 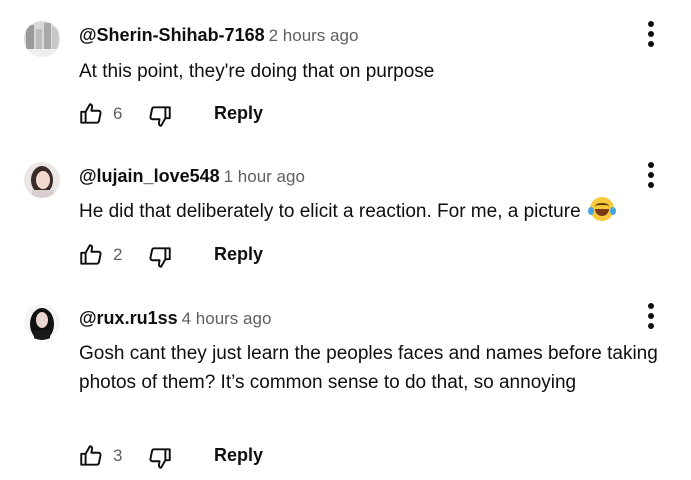 I want to click on like-count: 3, so click(x=118, y=455).